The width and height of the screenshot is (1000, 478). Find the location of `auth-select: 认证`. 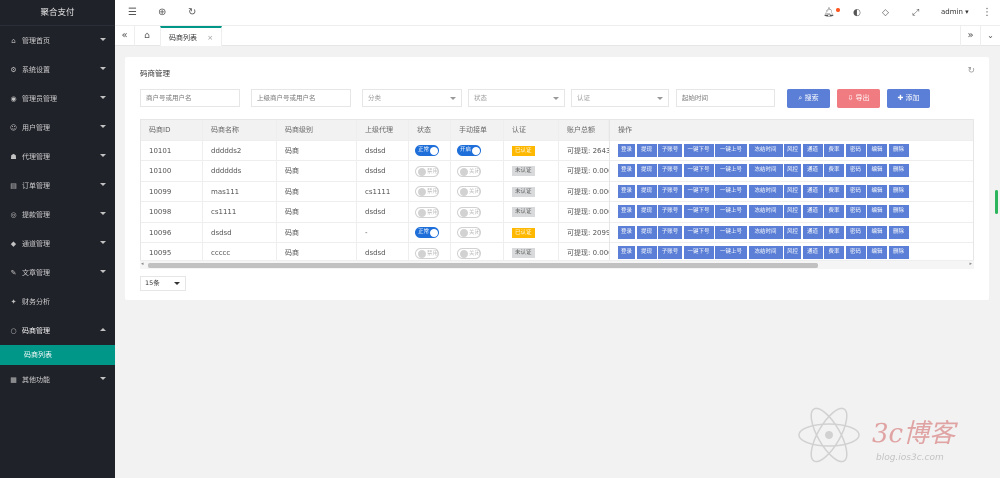

auth-select: 认证 is located at coordinates (620, 98).